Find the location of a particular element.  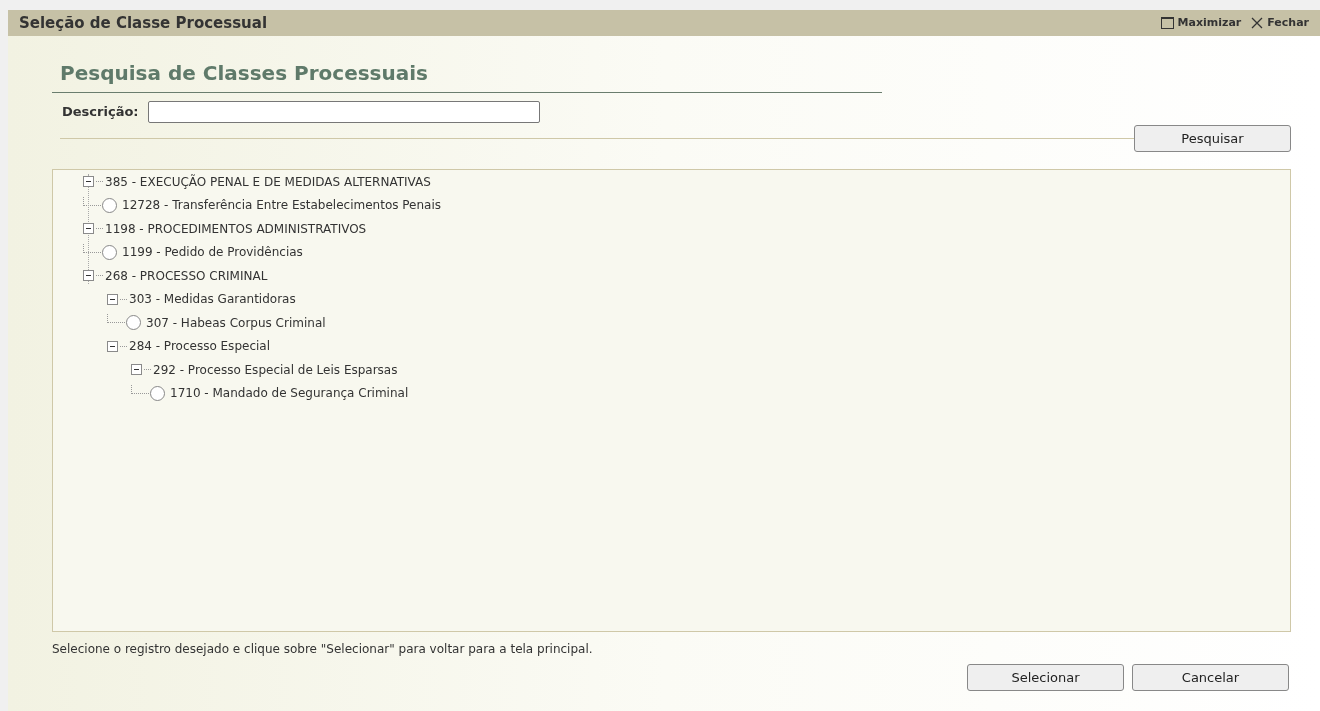

tree-node-label: 1710 - Mandado de Segurança Criminal is located at coordinates (289, 393).